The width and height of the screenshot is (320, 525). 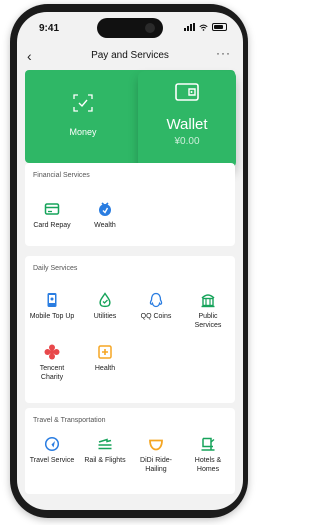 What do you see at coordinates (130, 204) in the screenshot?
I see `financial-services-section: Financial Services Card Repay Wealth` at bounding box center [130, 204].